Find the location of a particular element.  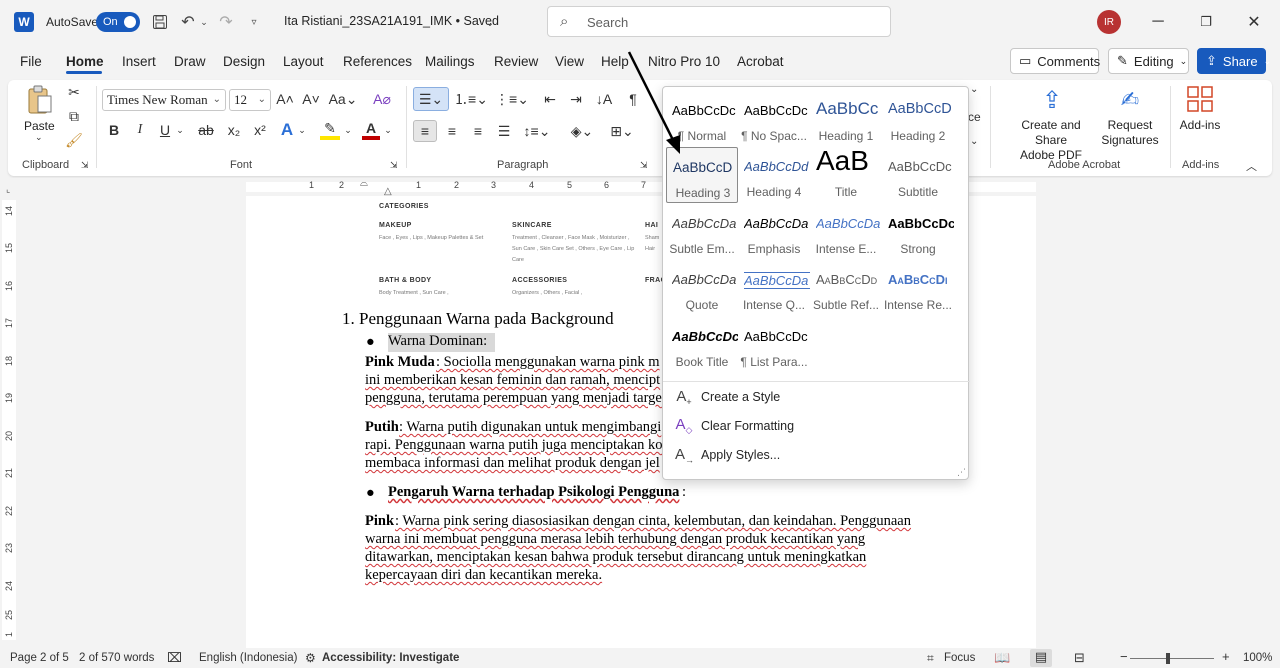

page-indicator: Page 2 of 5 is located at coordinates (39, 658).